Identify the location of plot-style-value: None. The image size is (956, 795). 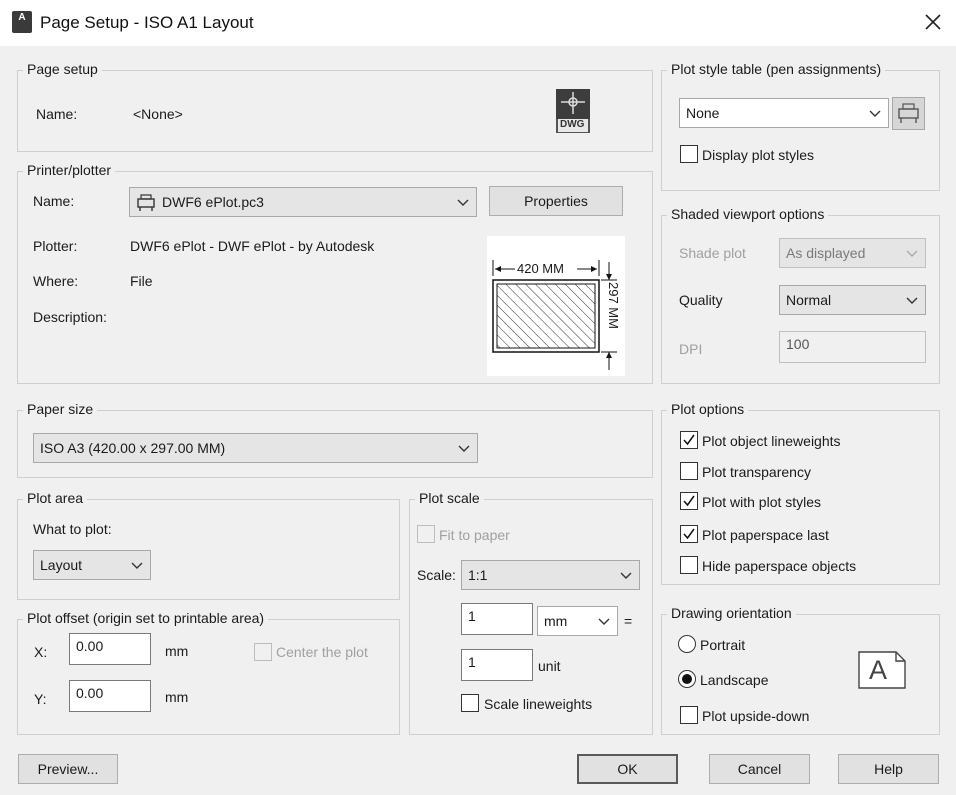
(703, 113).